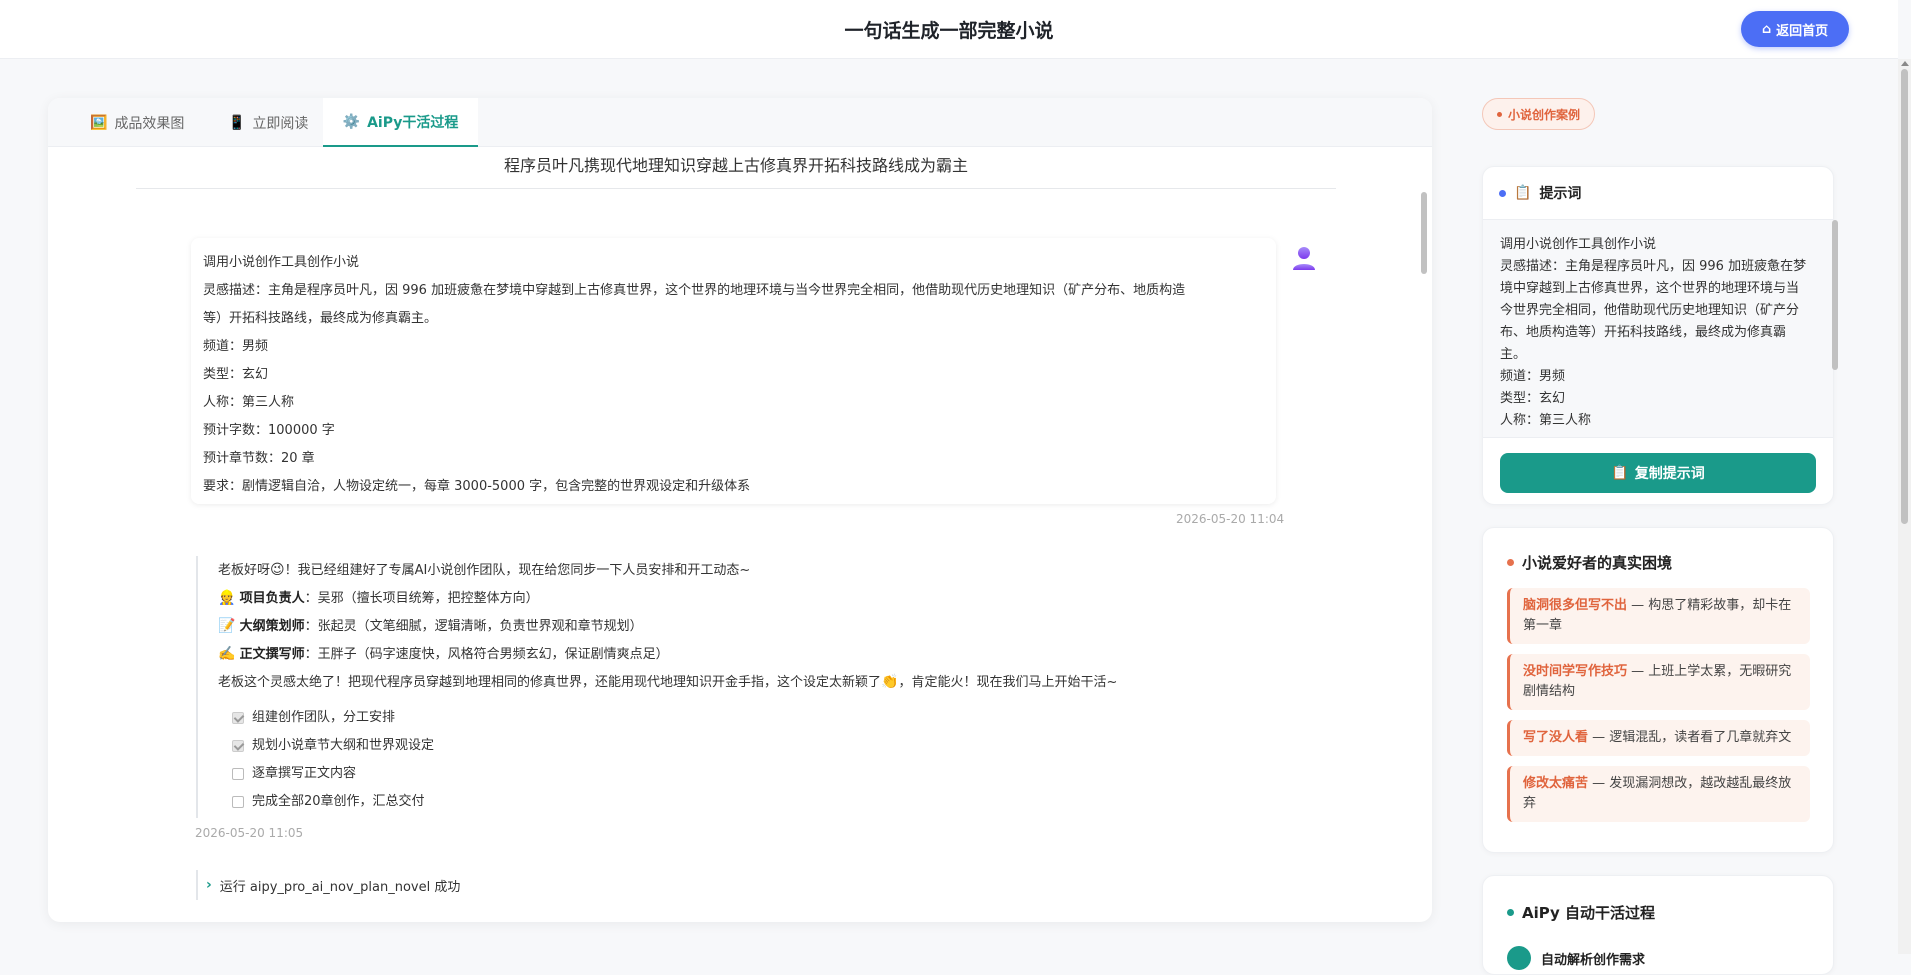 Image resolution: width=1911 pixels, height=975 pixels. I want to click on task-item: 完成全部20章创作，汇总交付, so click(732, 802).